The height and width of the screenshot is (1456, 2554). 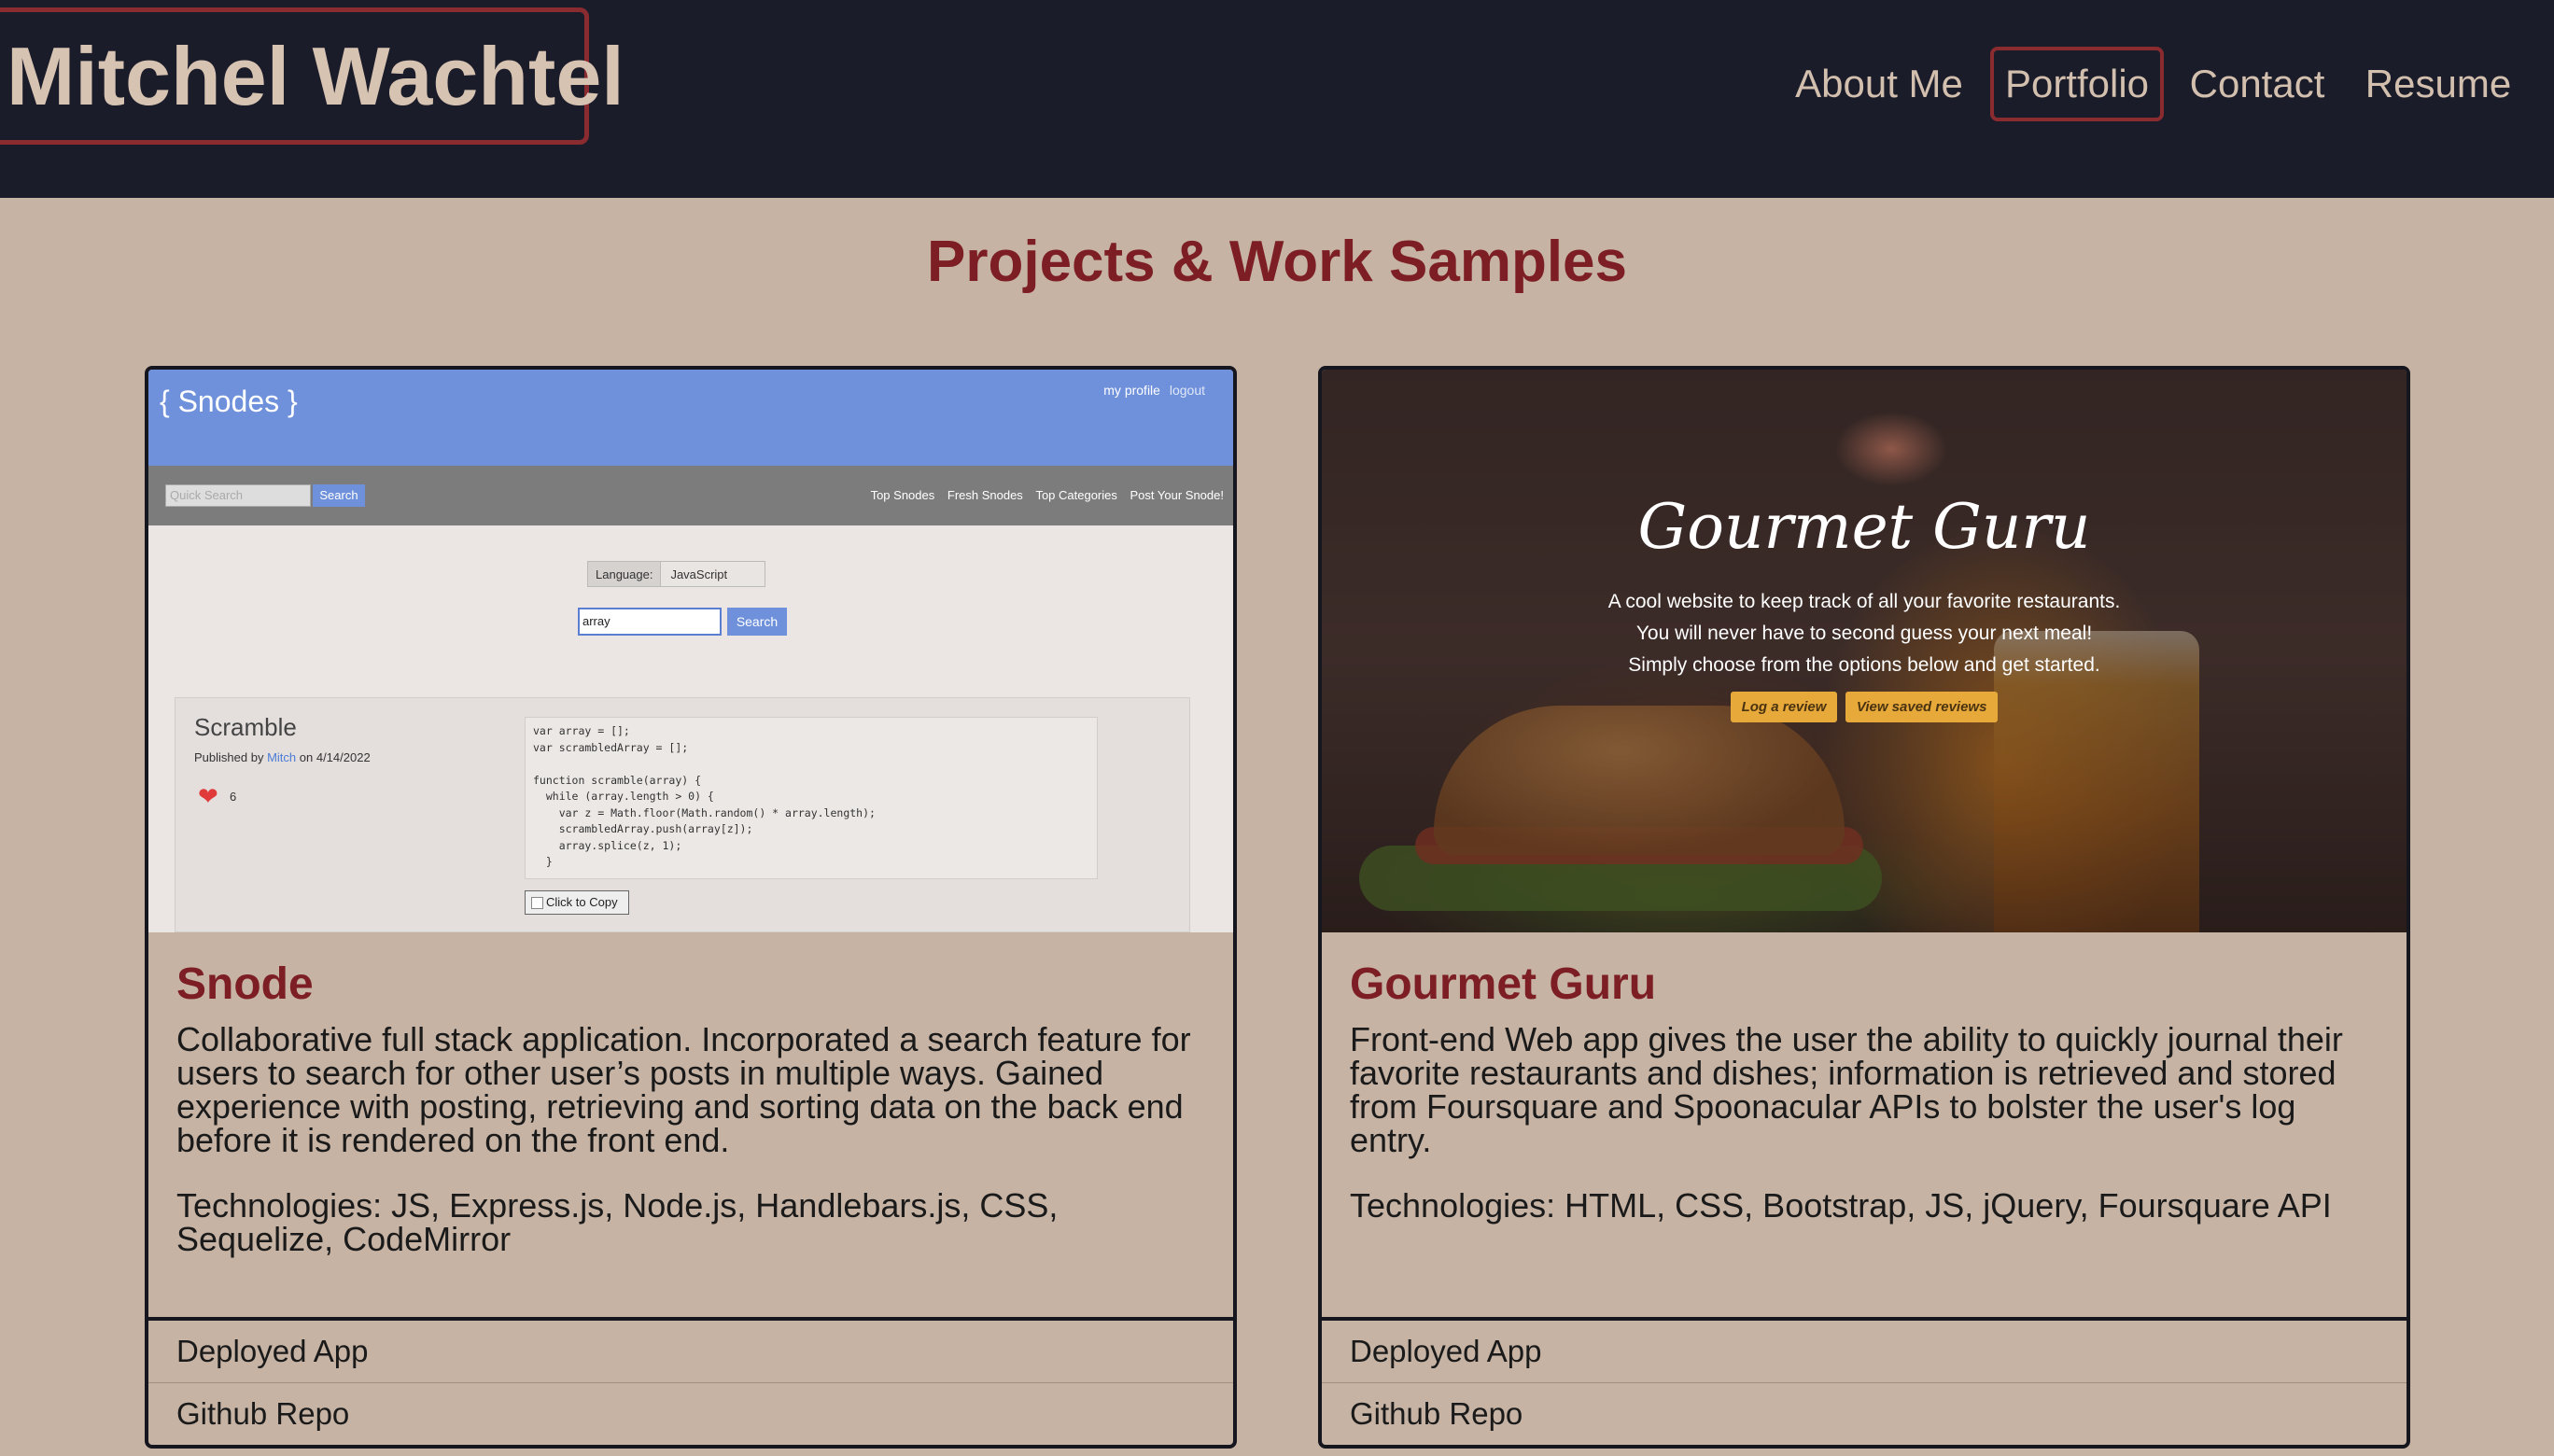 What do you see at coordinates (233, 797) in the screenshot?
I see `snode-like-count: 6` at bounding box center [233, 797].